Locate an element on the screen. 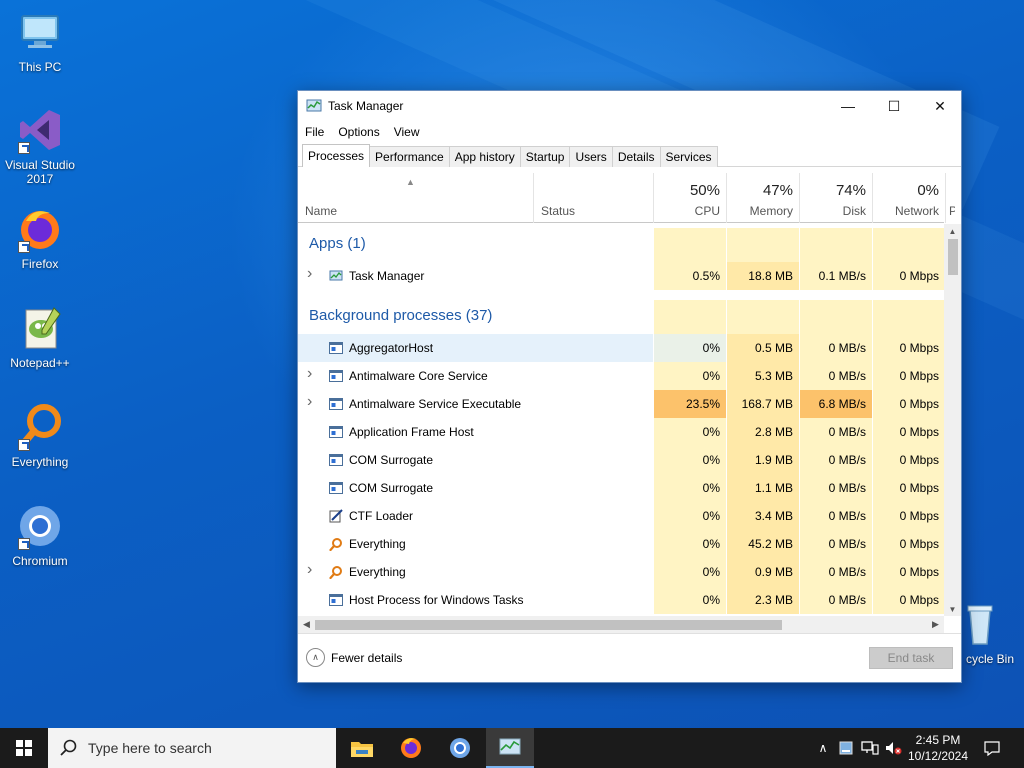 Image resolution: width=1024 pixels, height=768 pixels. process-row: › Everything 0% 0.9 MB 0 MB/s 0 Mbps is located at coordinates (621, 572).